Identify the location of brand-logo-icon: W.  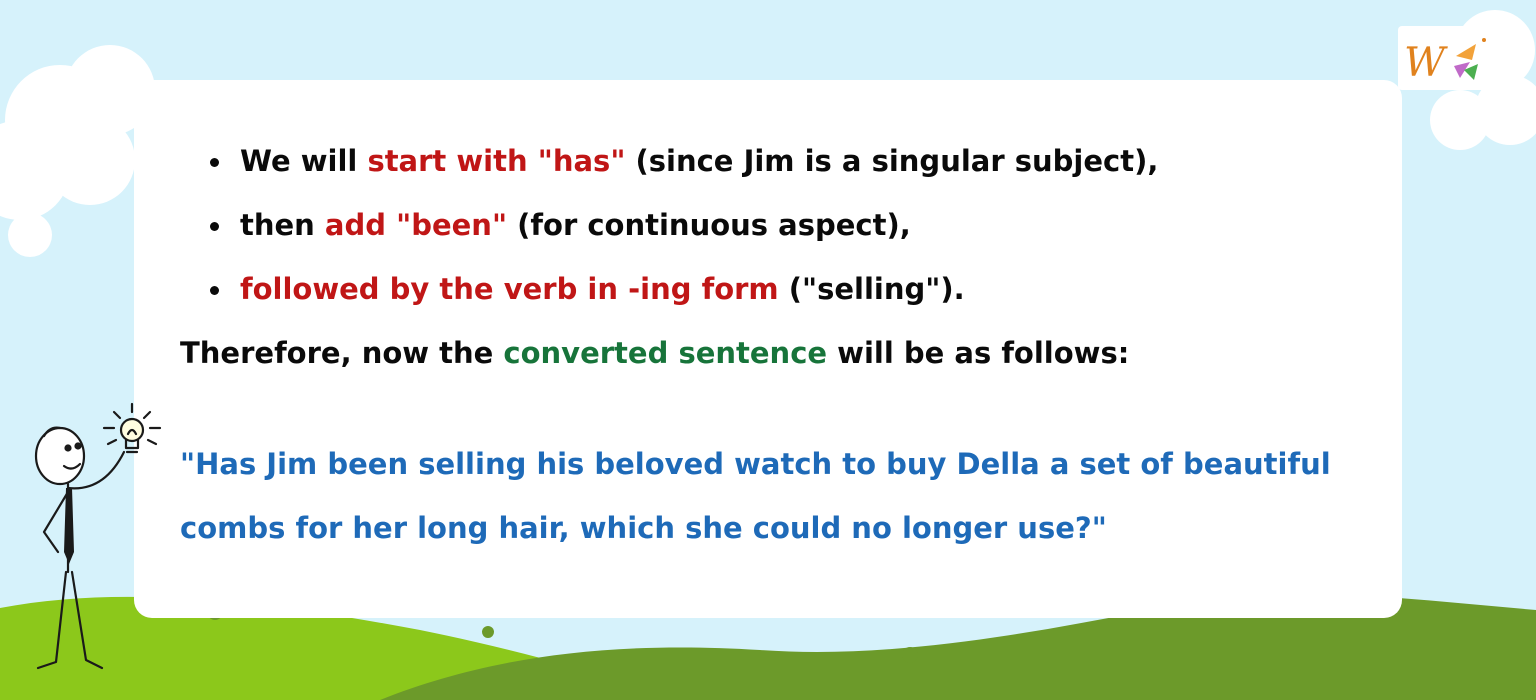
(1446, 58).